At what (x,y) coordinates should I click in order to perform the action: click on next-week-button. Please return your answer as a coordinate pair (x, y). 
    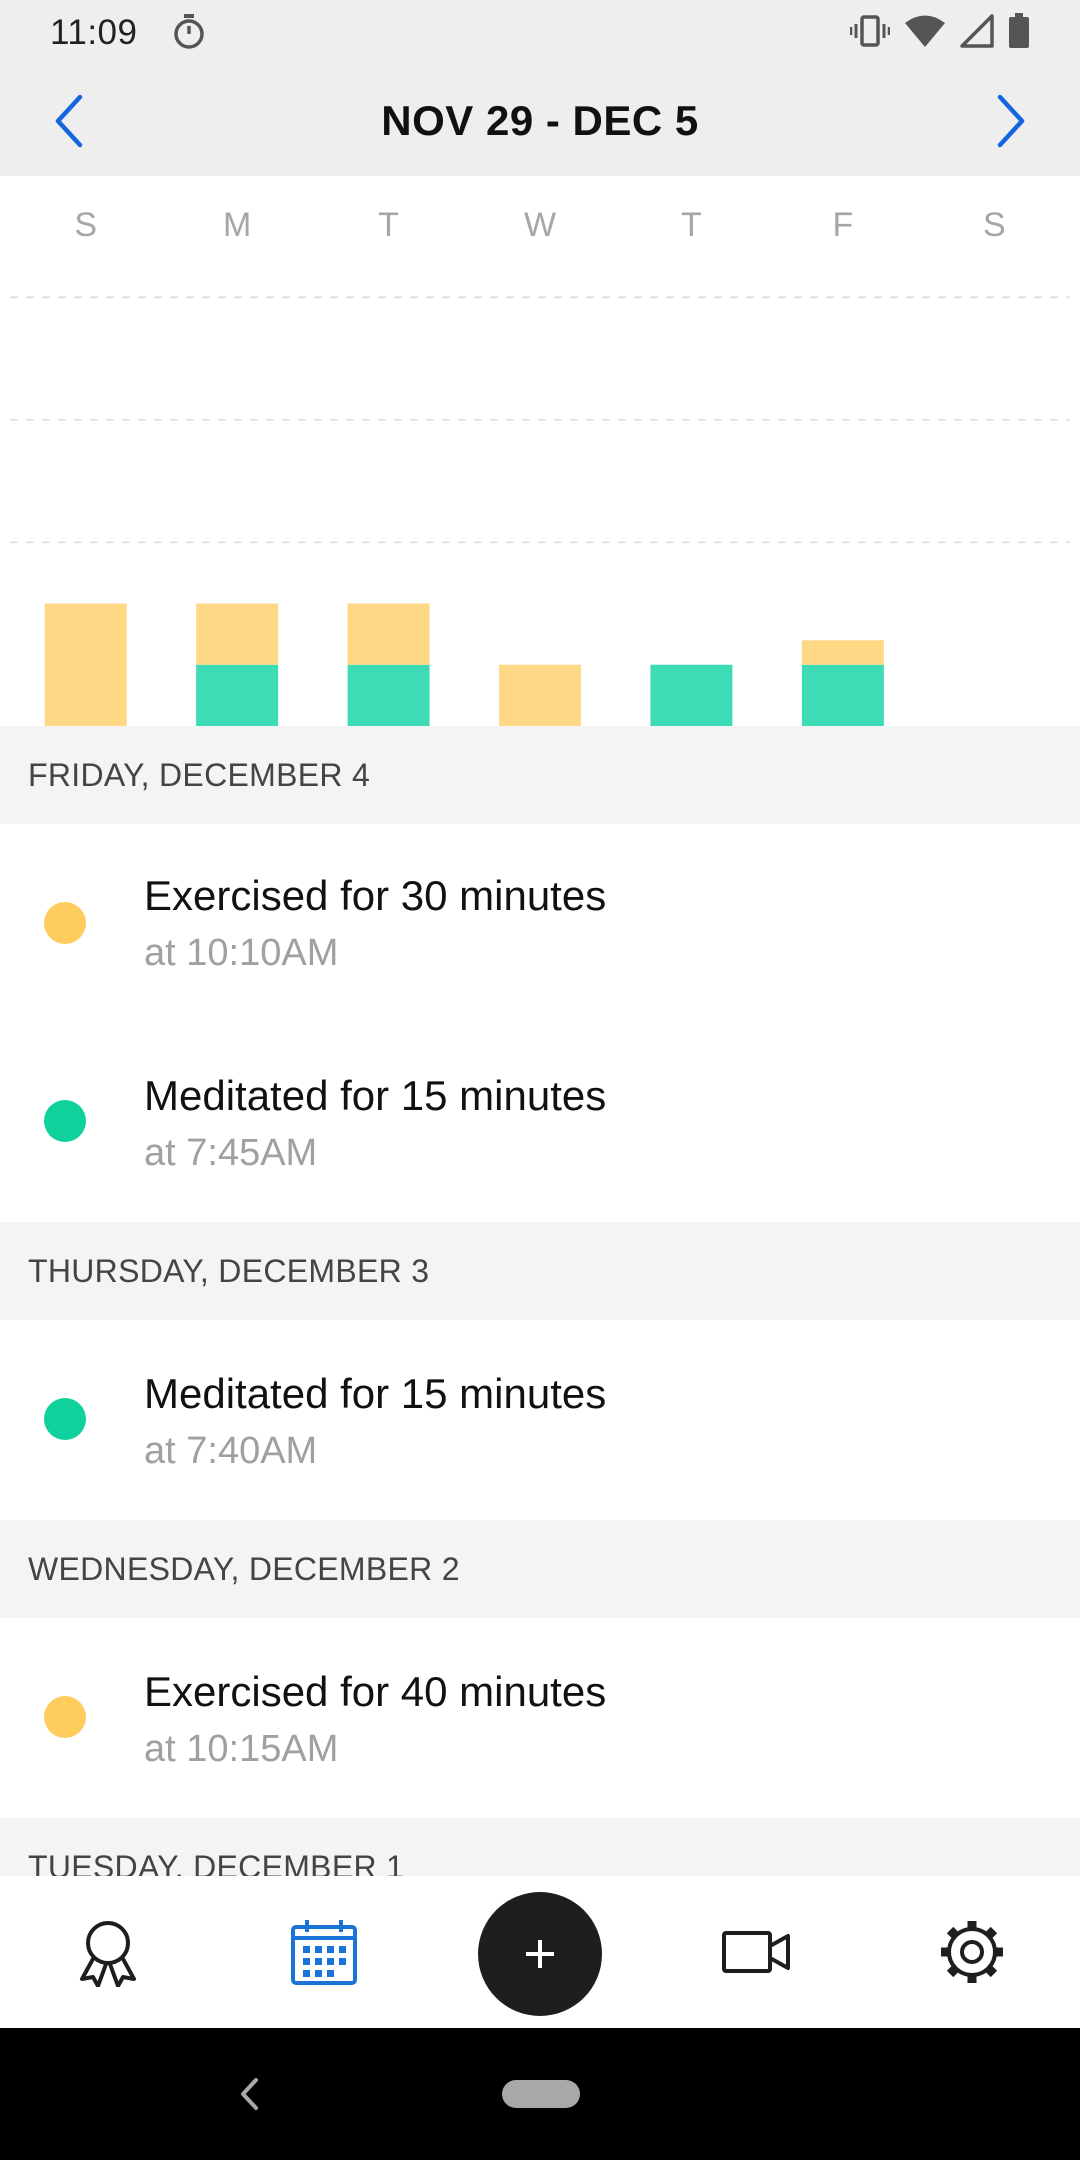
    Looking at the image, I should click on (1010, 121).